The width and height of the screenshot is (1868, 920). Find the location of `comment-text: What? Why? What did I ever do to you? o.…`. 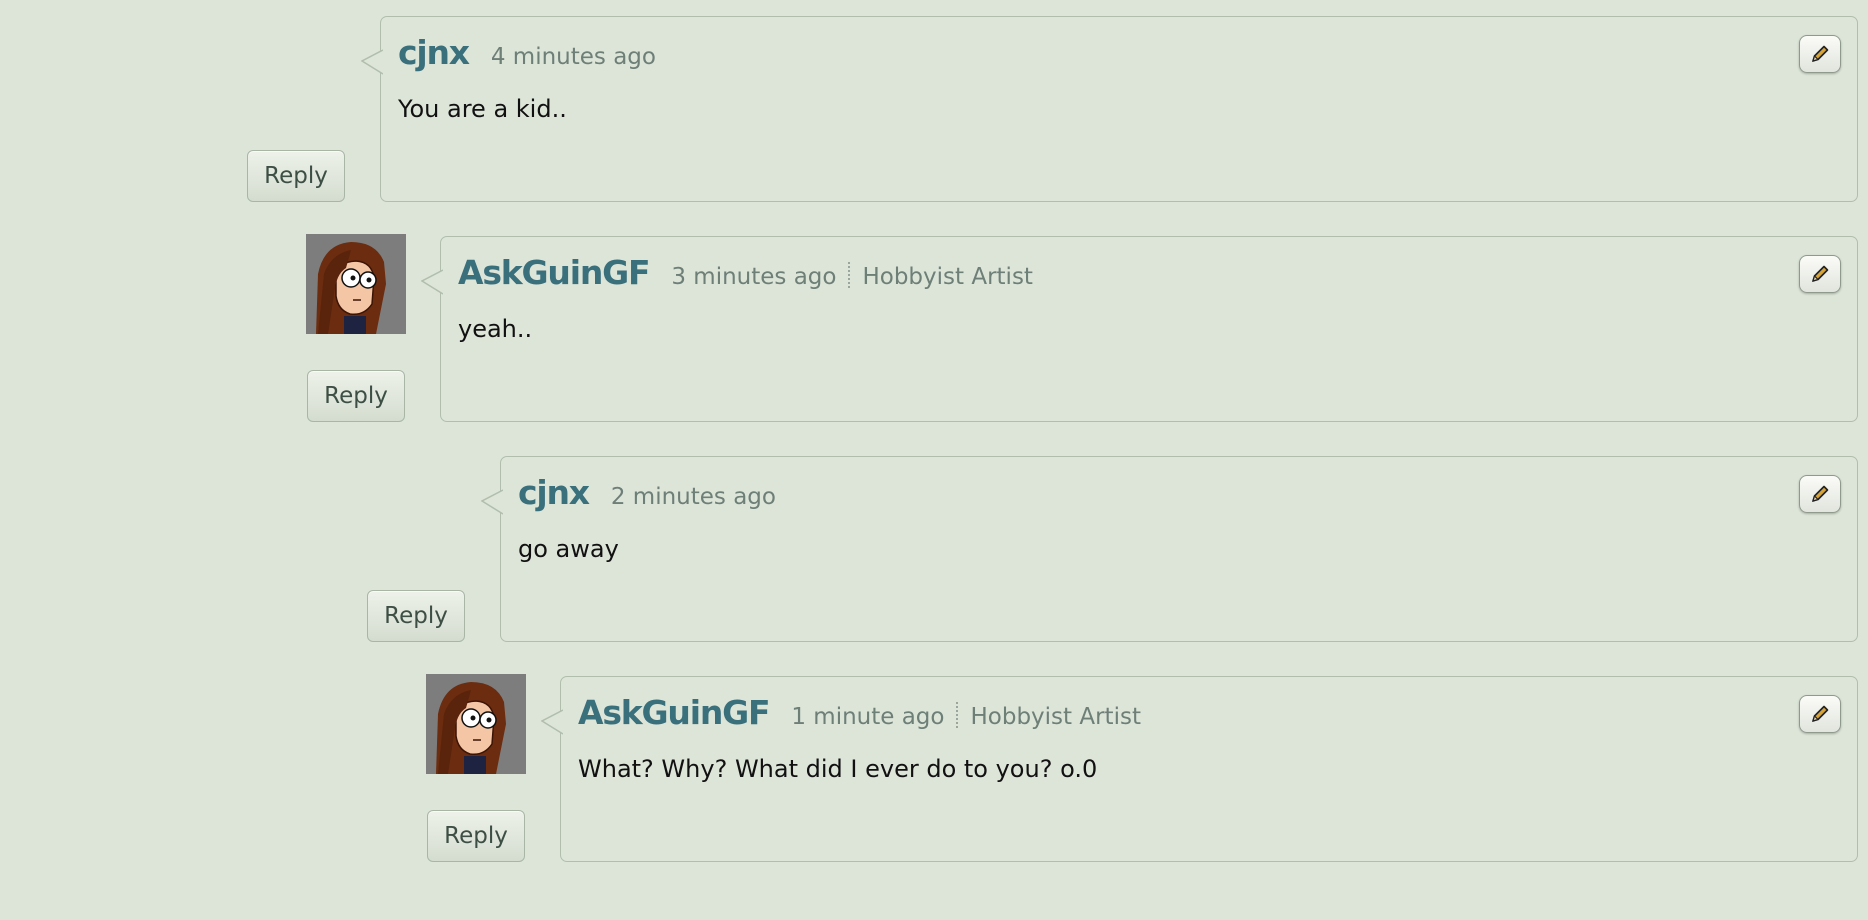

comment-text: What? Why? What did I ever do to you? o.… is located at coordinates (838, 769).